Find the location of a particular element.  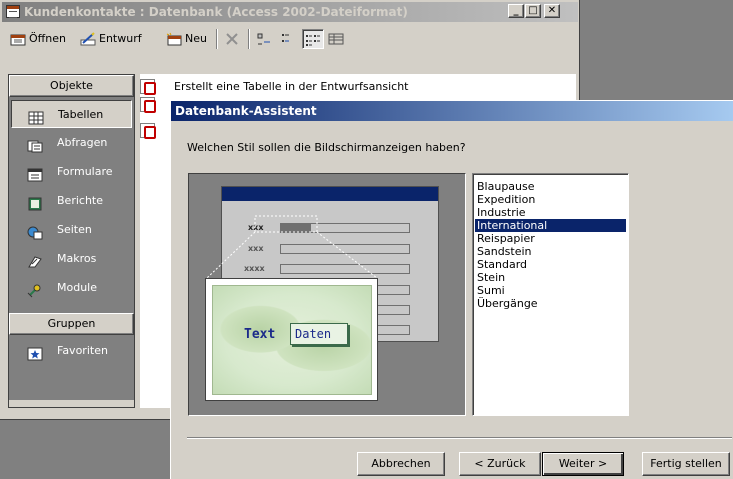

finish-button: Fertig stellen is located at coordinates (686, 464).